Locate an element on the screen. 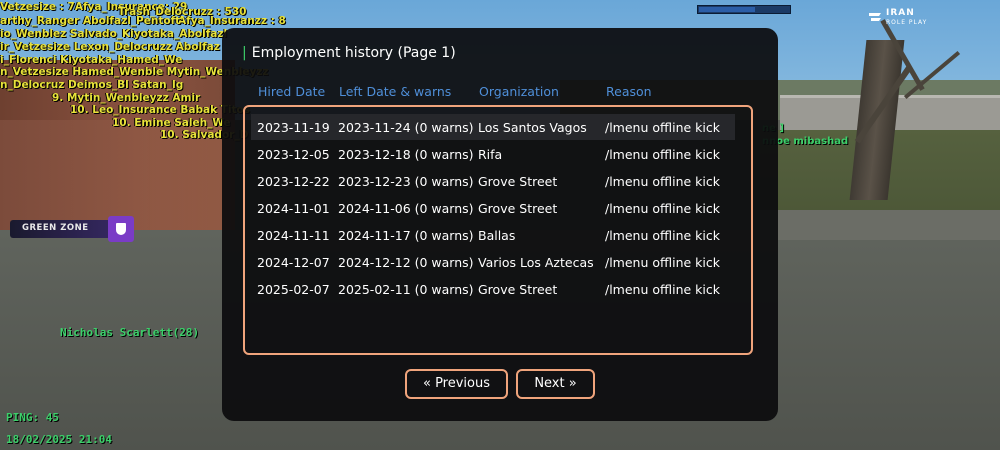 The width and height of the screenshot is (1000, 450). hired-date-cell: 2025-02-07 is located at coordinates (293, 289).